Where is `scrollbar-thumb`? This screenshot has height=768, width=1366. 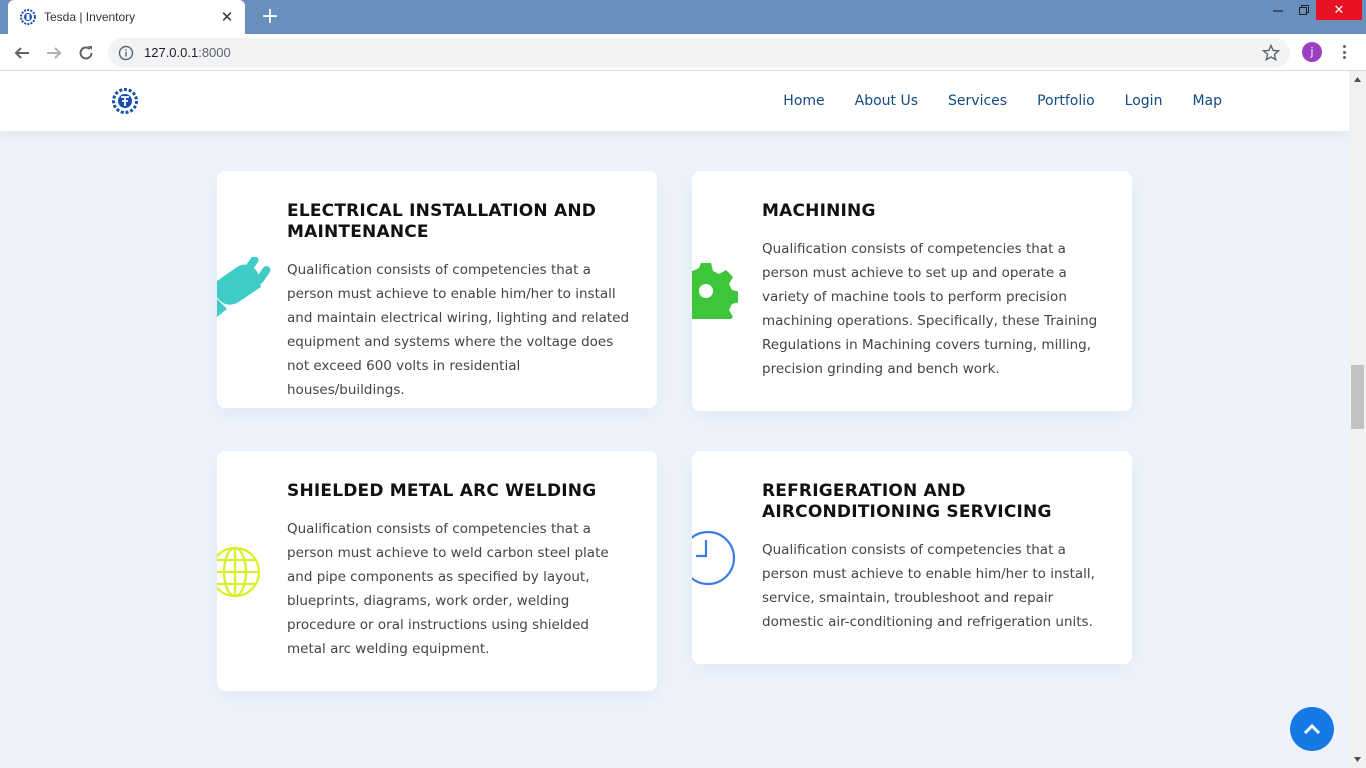 scrollbar-thumb is located at coordinates (1357, 397).